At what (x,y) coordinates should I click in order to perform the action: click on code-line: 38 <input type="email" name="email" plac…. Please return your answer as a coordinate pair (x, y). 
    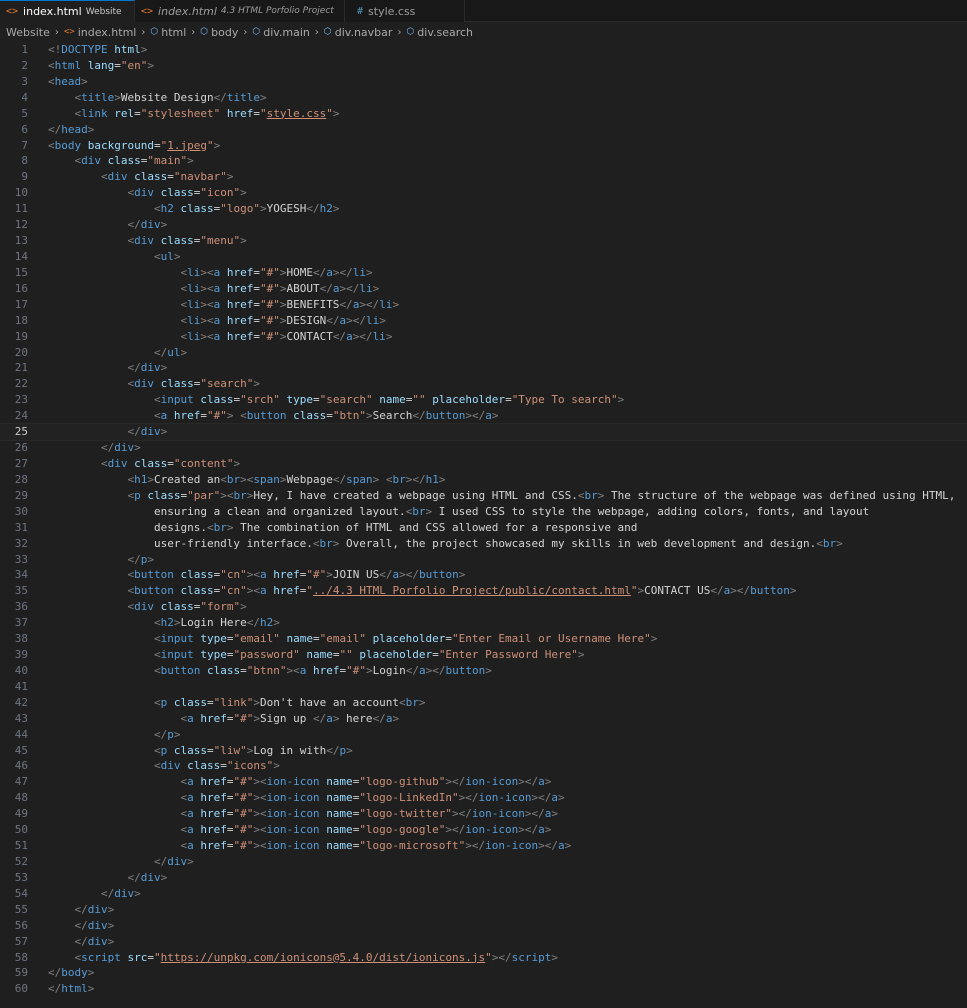
    Looking at the image, I should click on (483, 639).